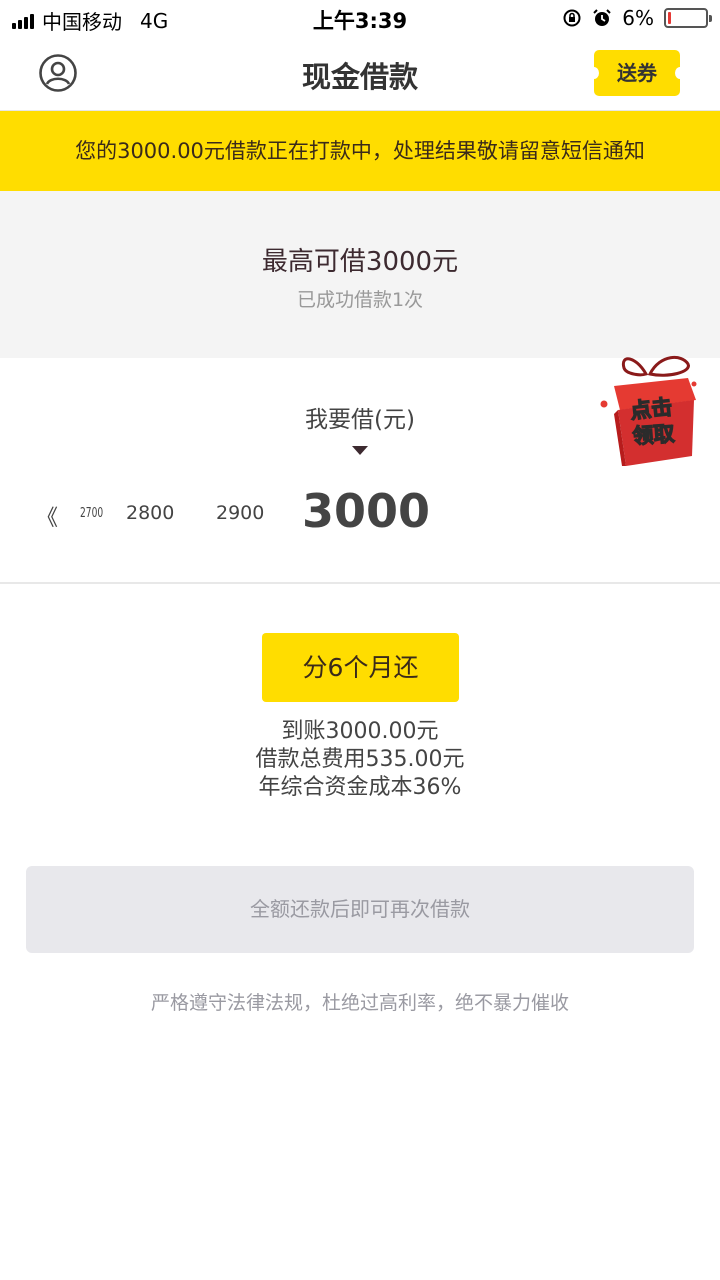 The height and width of the screenshot is (1280, 720). Describe the element at coordinates (360, 18) in the screenshot. I see `status-bar: 中国移动 4G 上午3:39 6%` at that location.